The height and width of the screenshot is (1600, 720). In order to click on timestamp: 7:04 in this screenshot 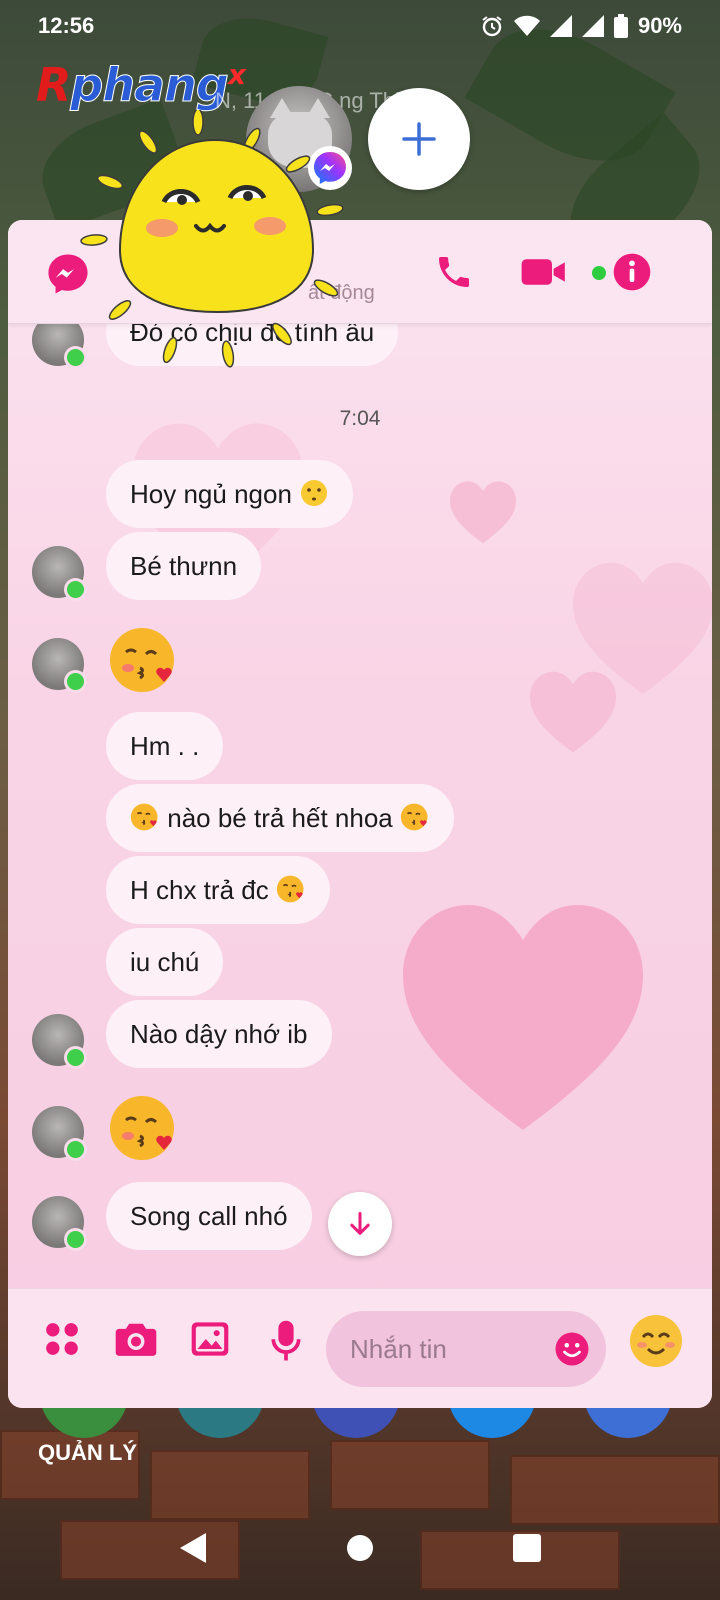, I will do `click(360, 418)`.